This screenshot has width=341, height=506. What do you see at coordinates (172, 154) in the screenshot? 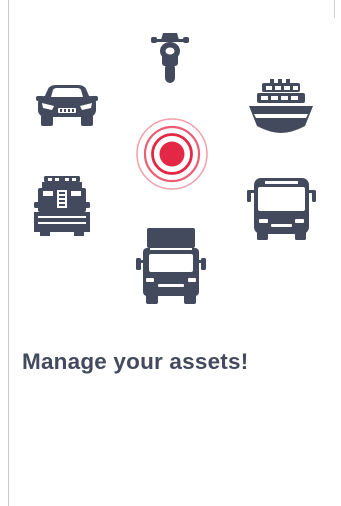
I see `location-signal-icon` at bounding box center [172, 154].